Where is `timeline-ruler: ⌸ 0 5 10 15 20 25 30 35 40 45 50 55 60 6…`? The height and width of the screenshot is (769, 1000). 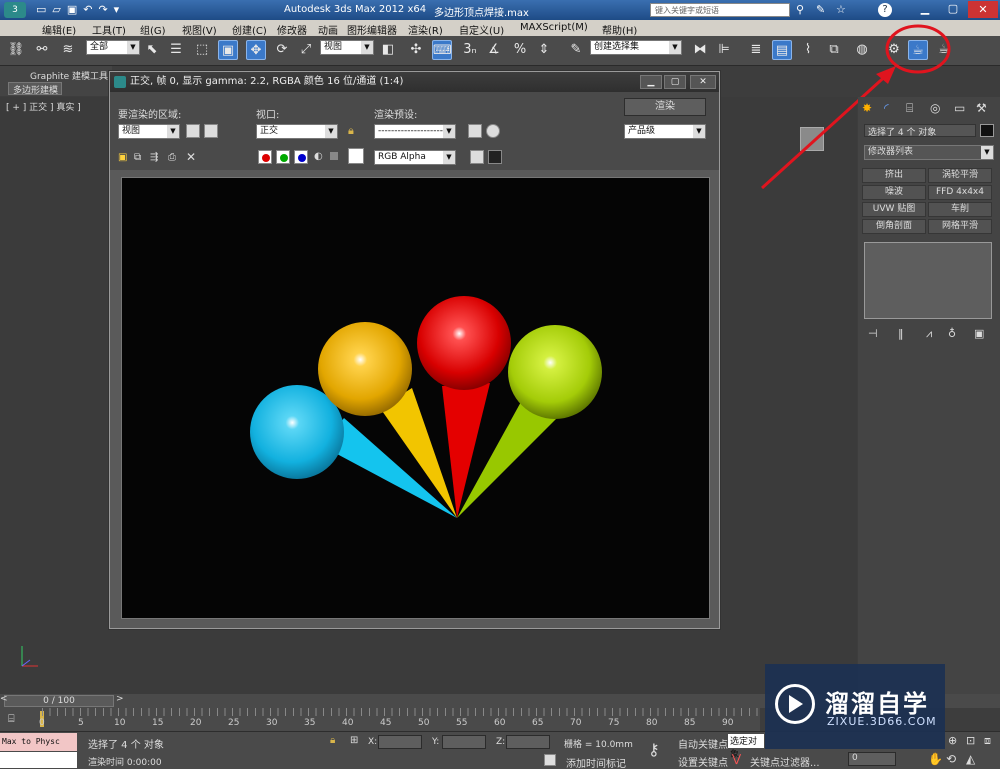 timeline-ruler: ⌸ 0 5 10 15 20 25 30 35 40 45 50 55 60 6… is located at coordinates (380, 719).